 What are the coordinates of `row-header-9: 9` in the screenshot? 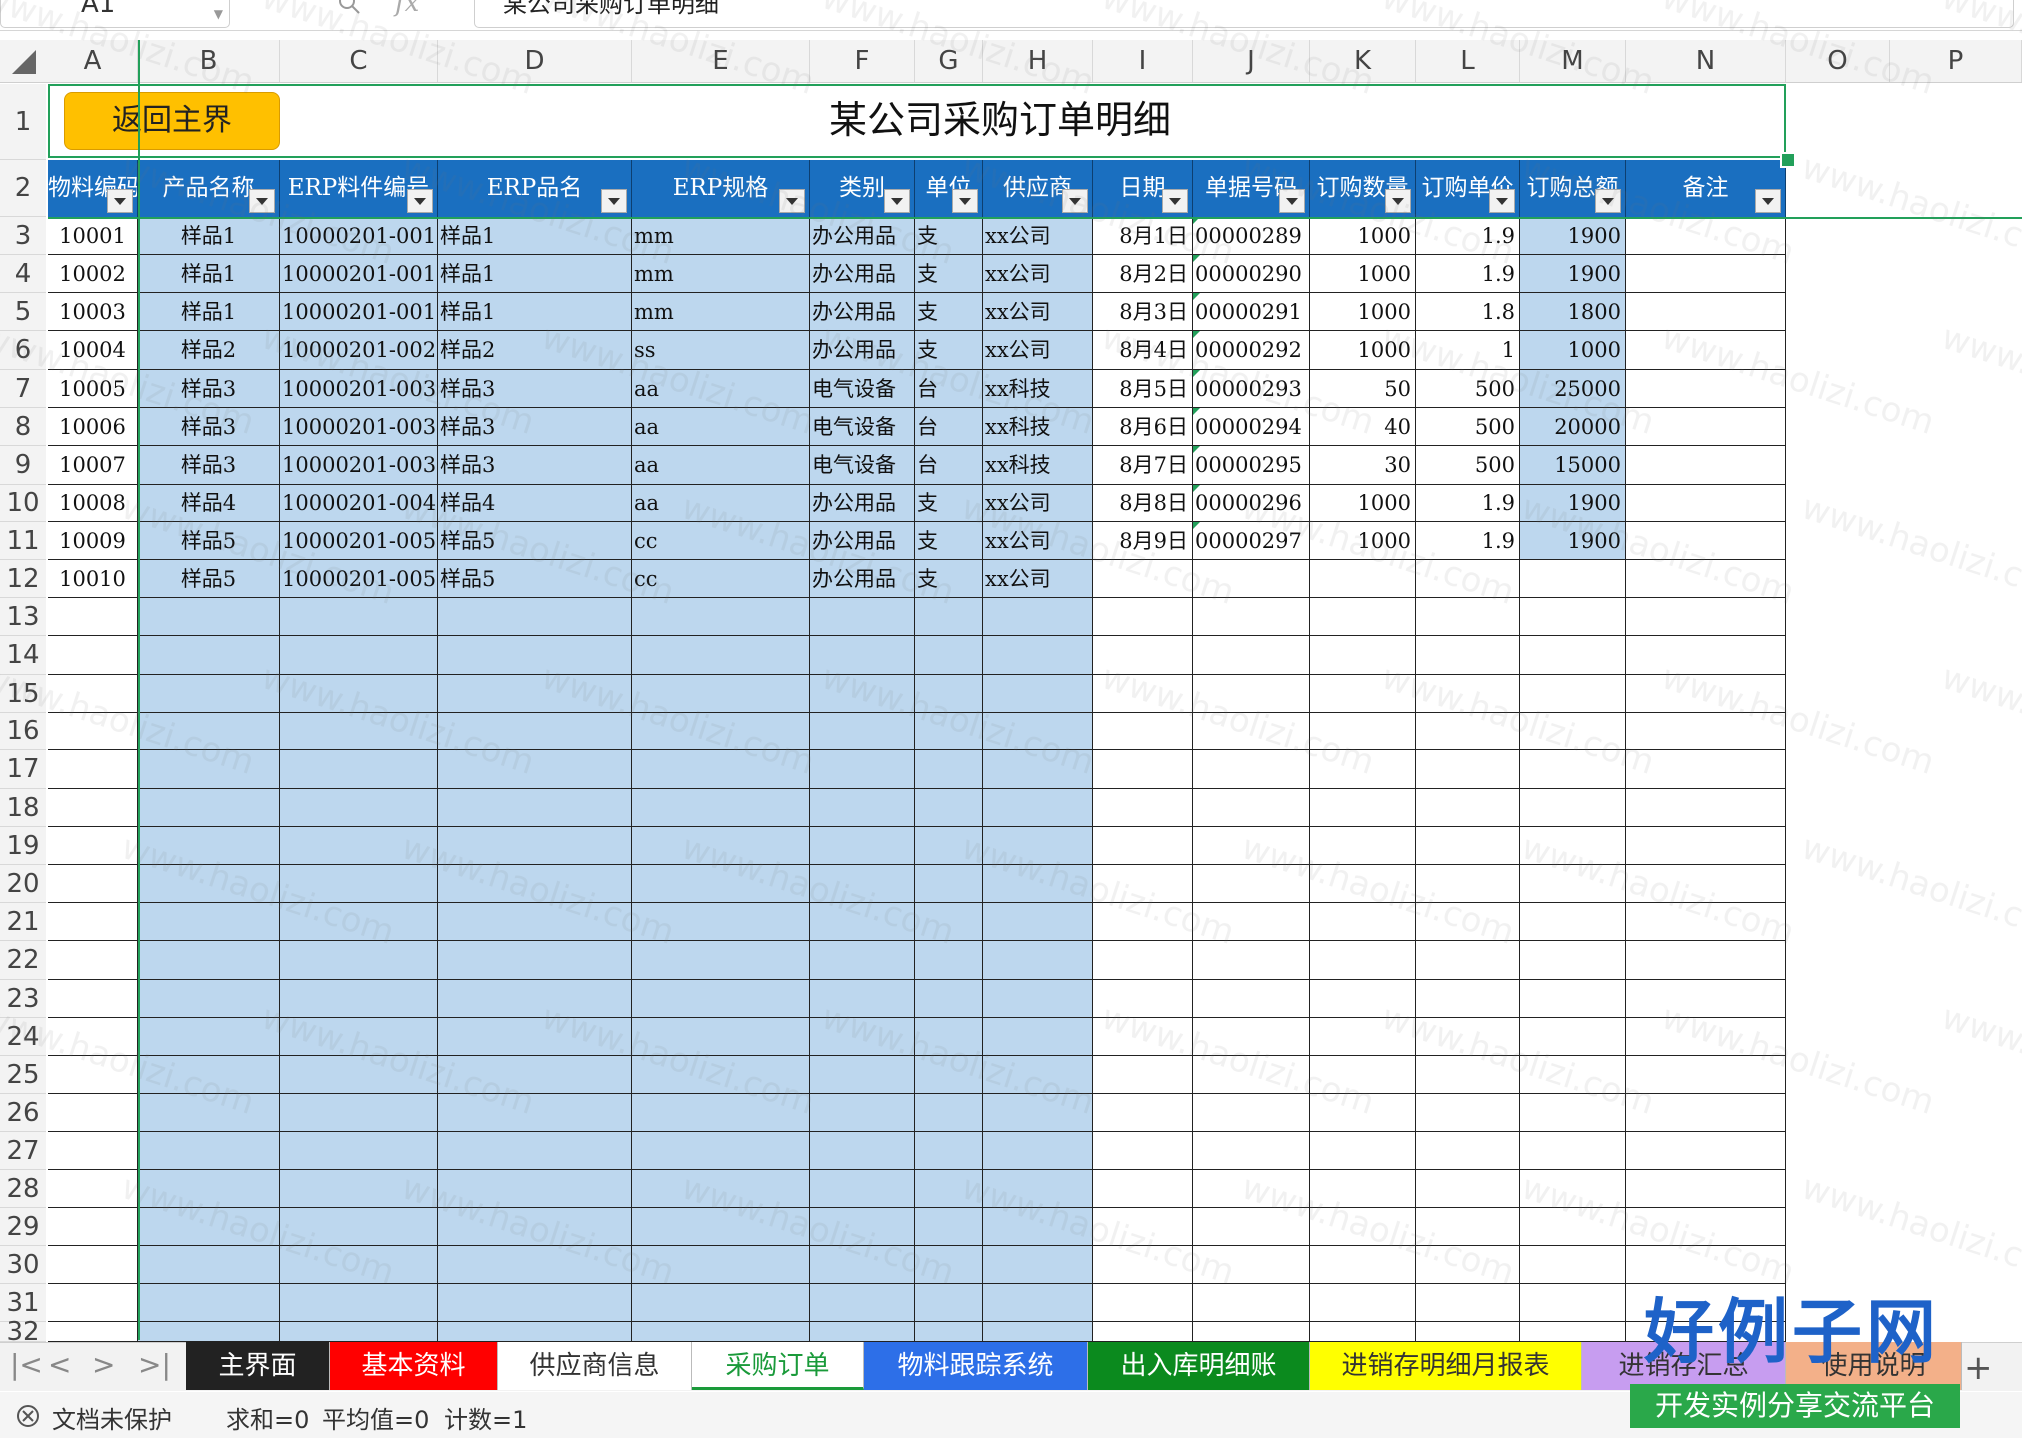 It's located at (23, 465).